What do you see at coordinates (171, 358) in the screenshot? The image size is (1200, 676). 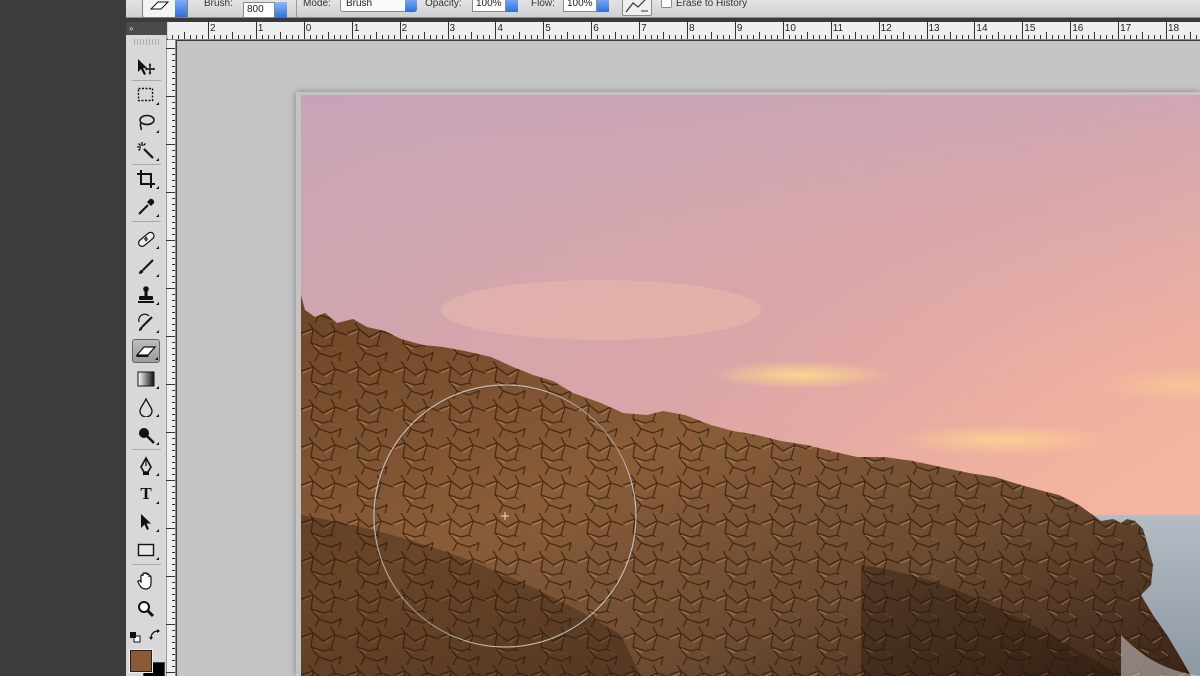 I see `vertical-ruler` at bounding box center [171, 358].